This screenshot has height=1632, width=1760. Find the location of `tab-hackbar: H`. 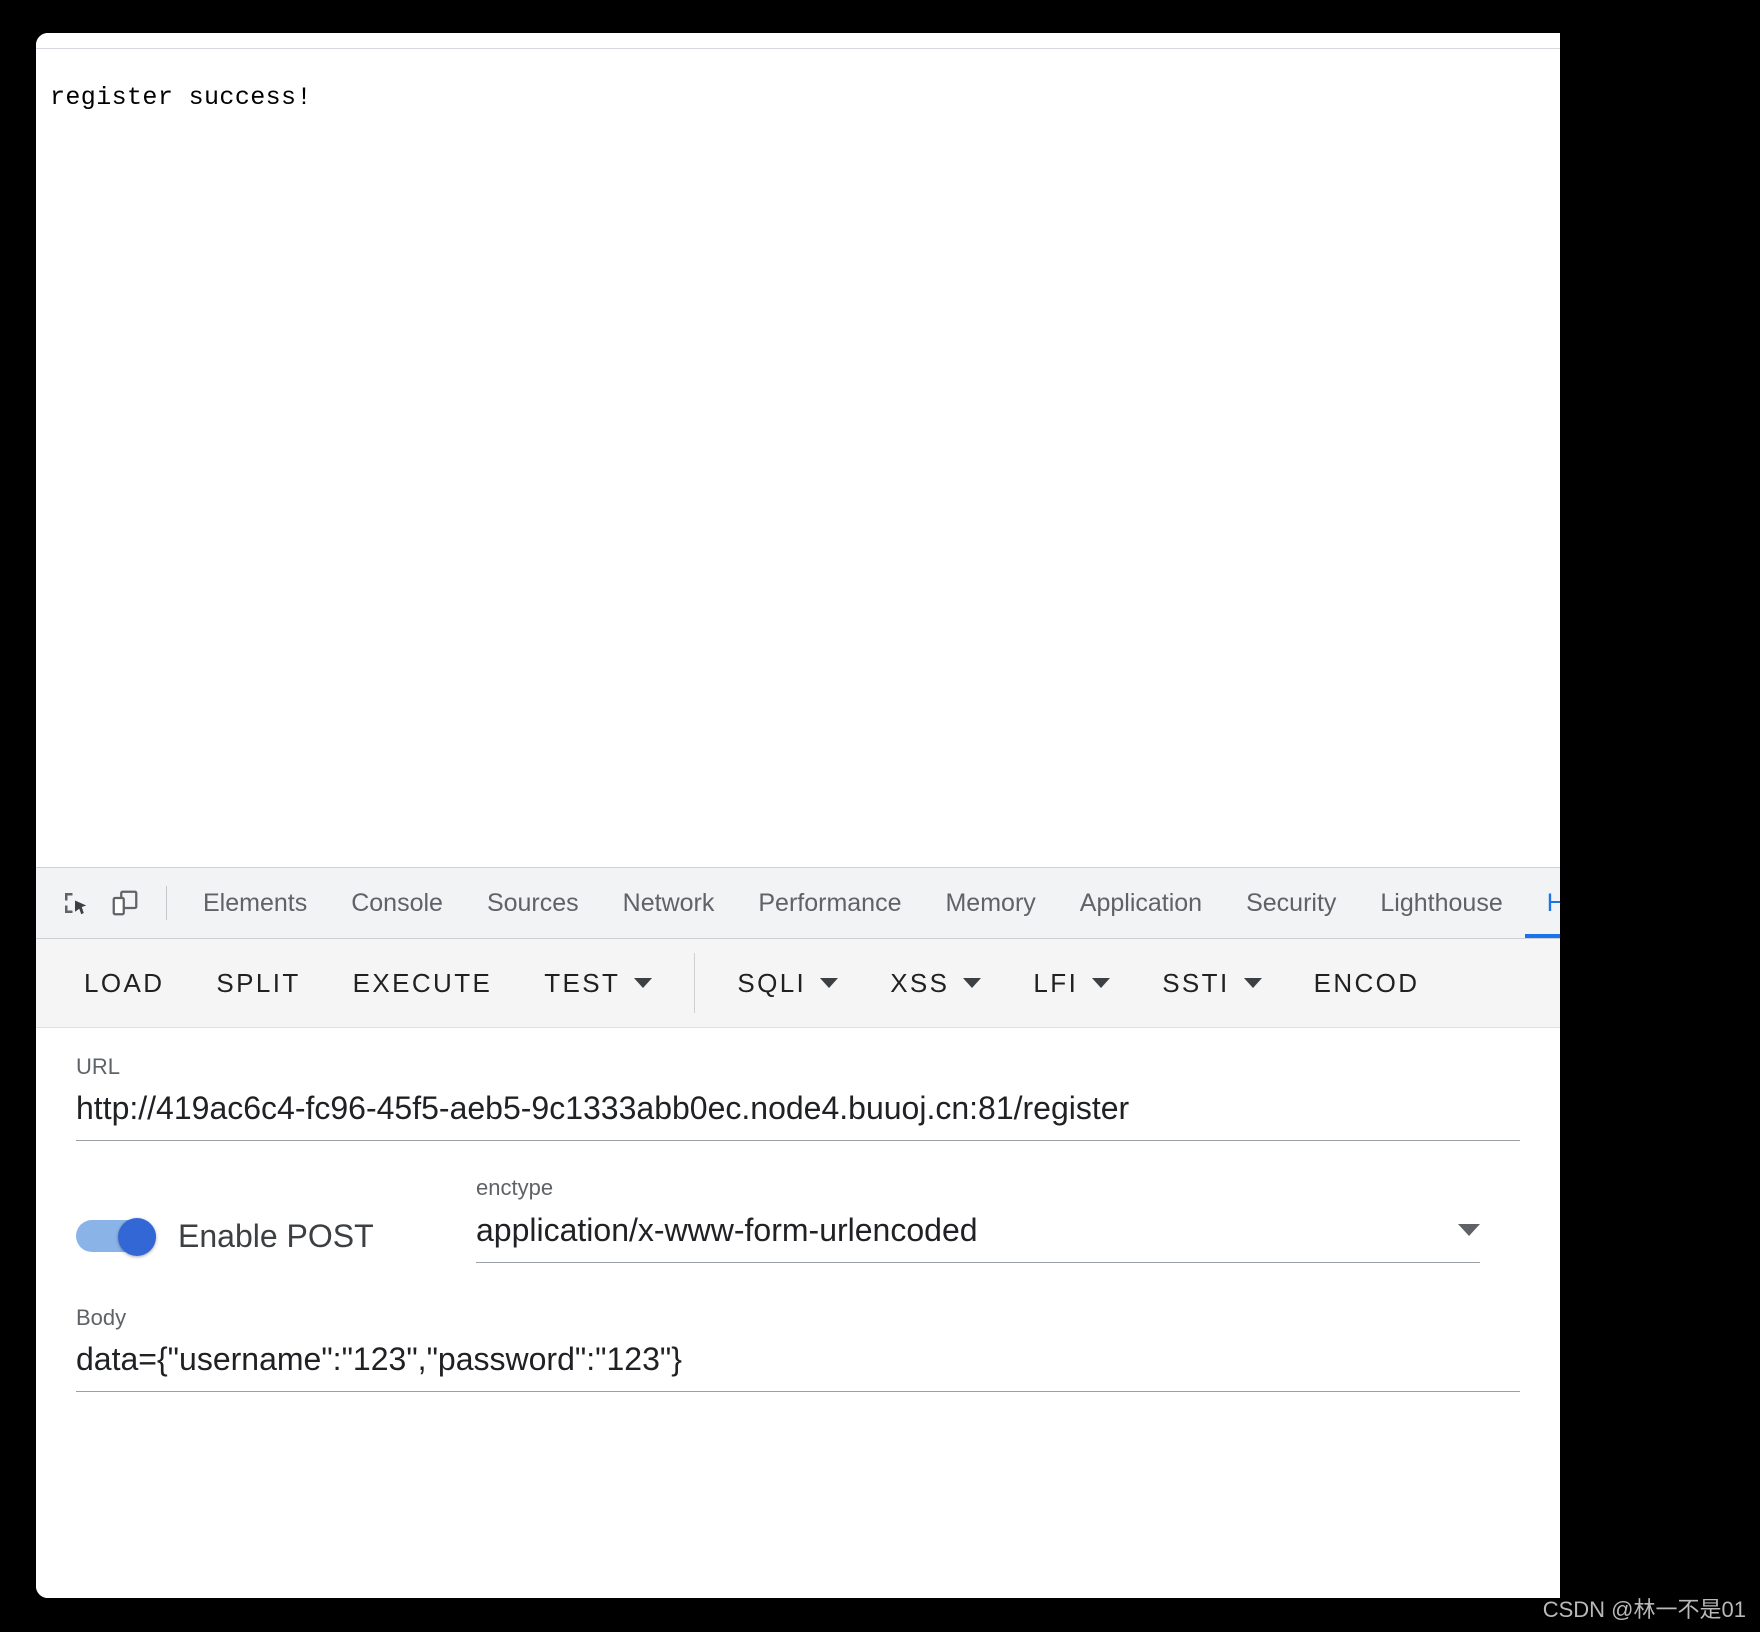

tab-hackbar: H is located at coordinates (1542, 903).